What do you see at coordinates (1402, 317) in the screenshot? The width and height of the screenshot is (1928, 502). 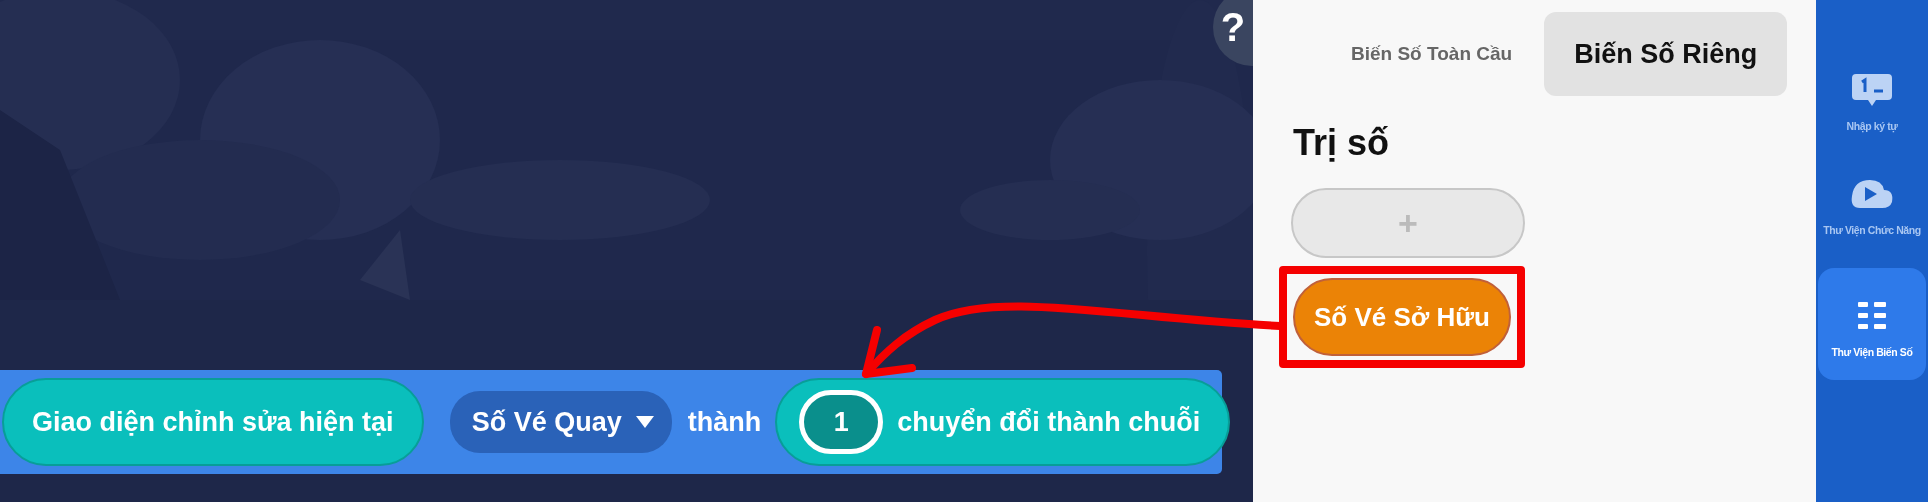 I see `variable-block: Số Vé Sở Hữu` at bounding box center [1402, 317].